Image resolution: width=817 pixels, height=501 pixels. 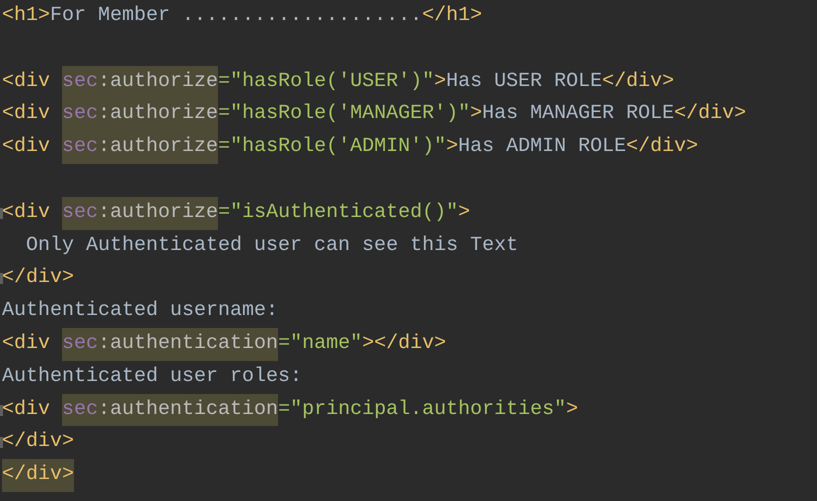 I want to click on code-line: <div sec:authentication="name"></div>, so click(x=224, y=344).